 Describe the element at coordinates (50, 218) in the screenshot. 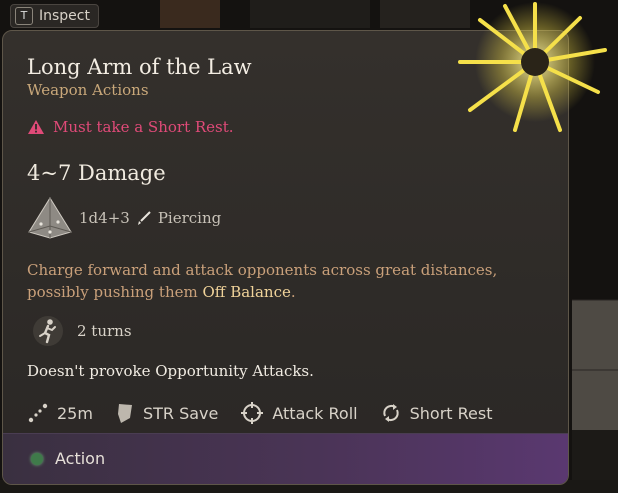

I see `d4-die-icon` at that location.